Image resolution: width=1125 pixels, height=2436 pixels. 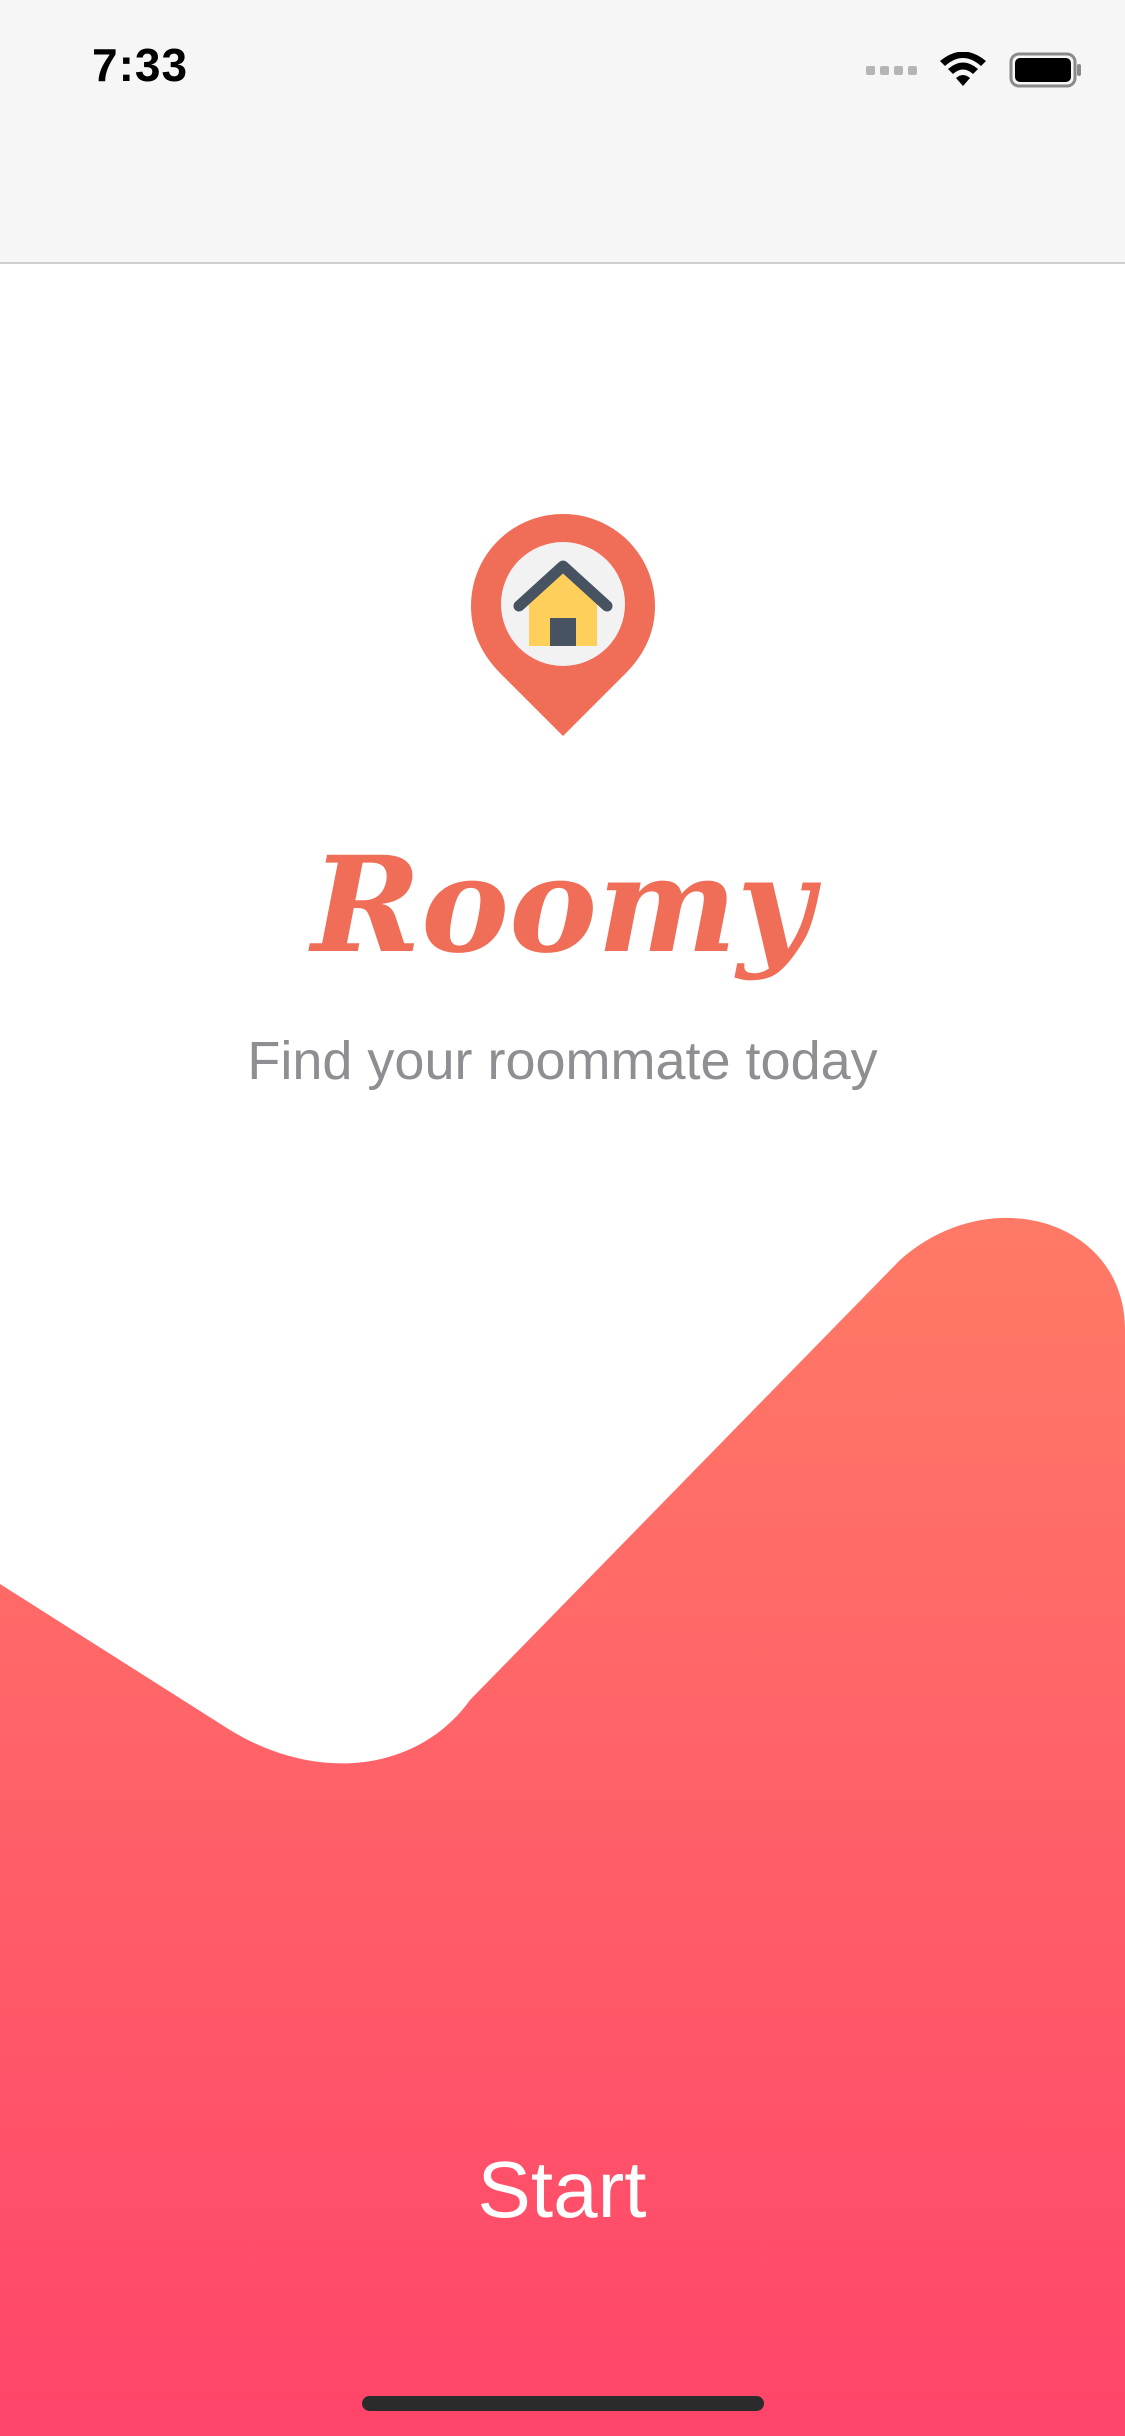 What do you see at coordinates (140, 65) in the screenshot?
I see `status-time: 7:33` at bounding box center [140, 65].